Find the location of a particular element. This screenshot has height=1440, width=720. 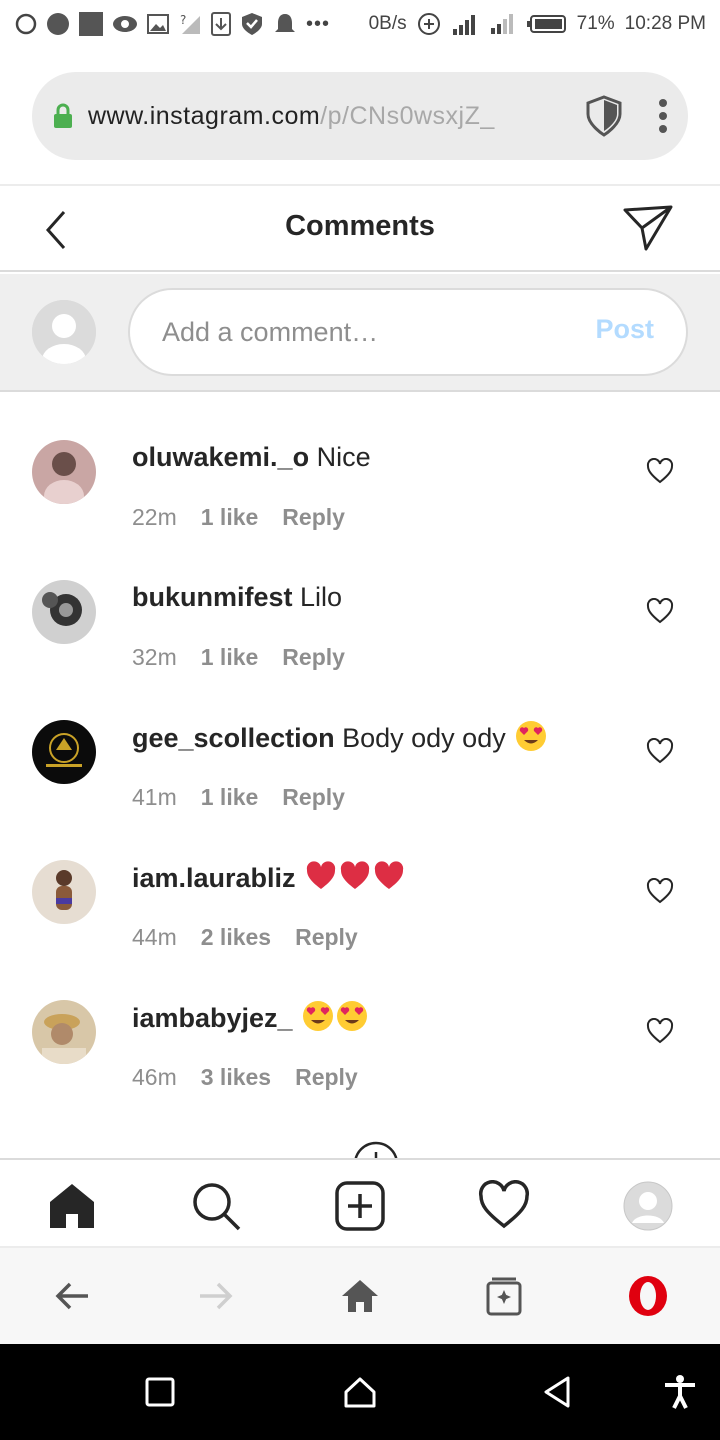

comment-username: oluwakemi._o is located at coordinates (220, 457).